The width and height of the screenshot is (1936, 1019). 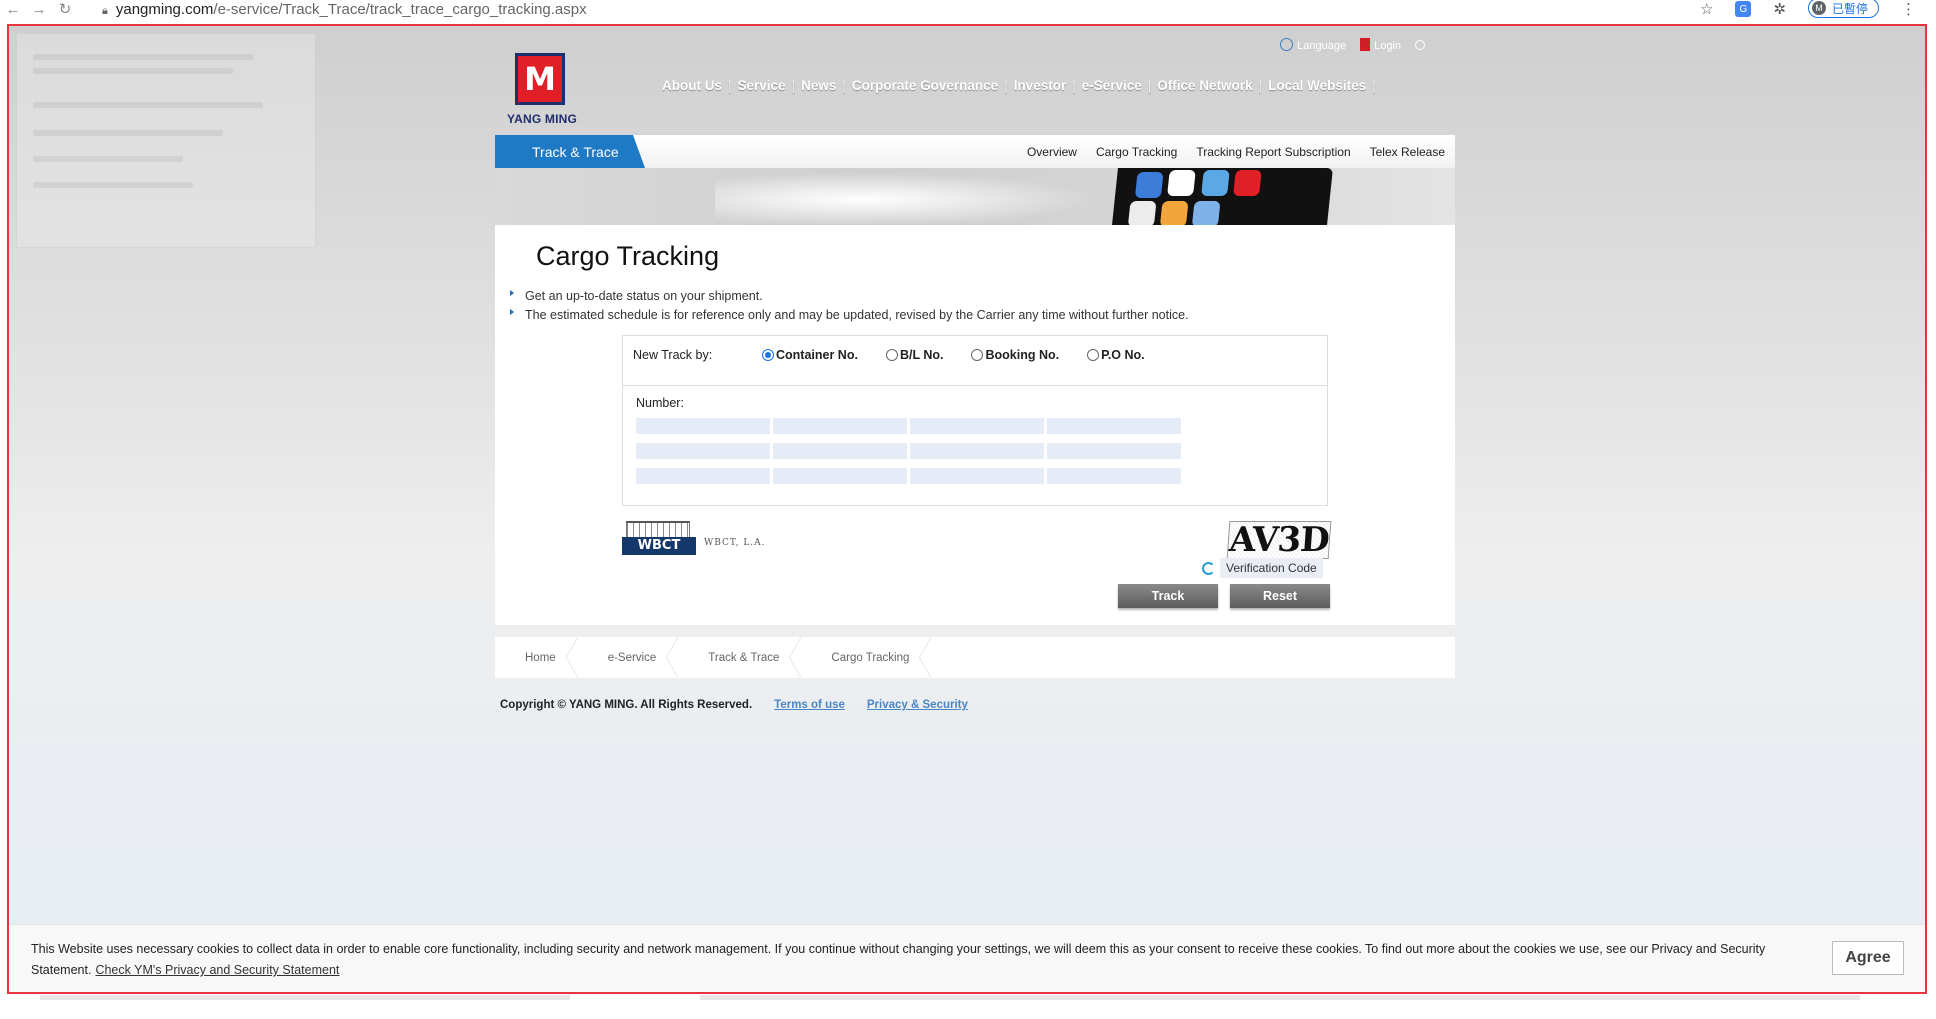 What do you see at coordinates (660, 403) in the screenshot?
I see `number-label: Number:` at bounding box center [660, 403].